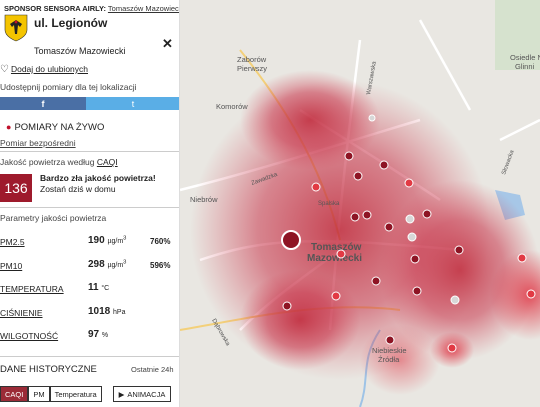 The width and height of the screenshot is (540, 407). What do you see at coordinates (329, 204) in the screenshot?
I see `map-label-spalska: Spalska` at bounding box center [329, 204].